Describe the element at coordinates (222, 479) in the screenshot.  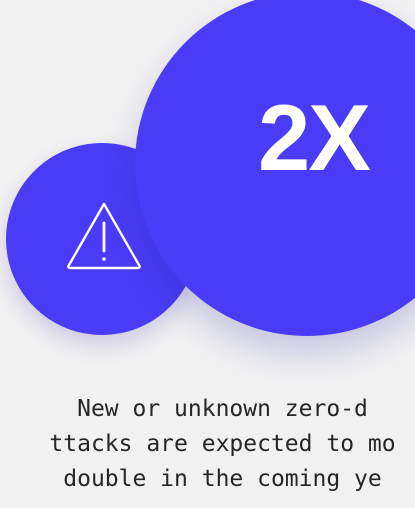
I see `caption-line-3: double in the coming ye` at that location.